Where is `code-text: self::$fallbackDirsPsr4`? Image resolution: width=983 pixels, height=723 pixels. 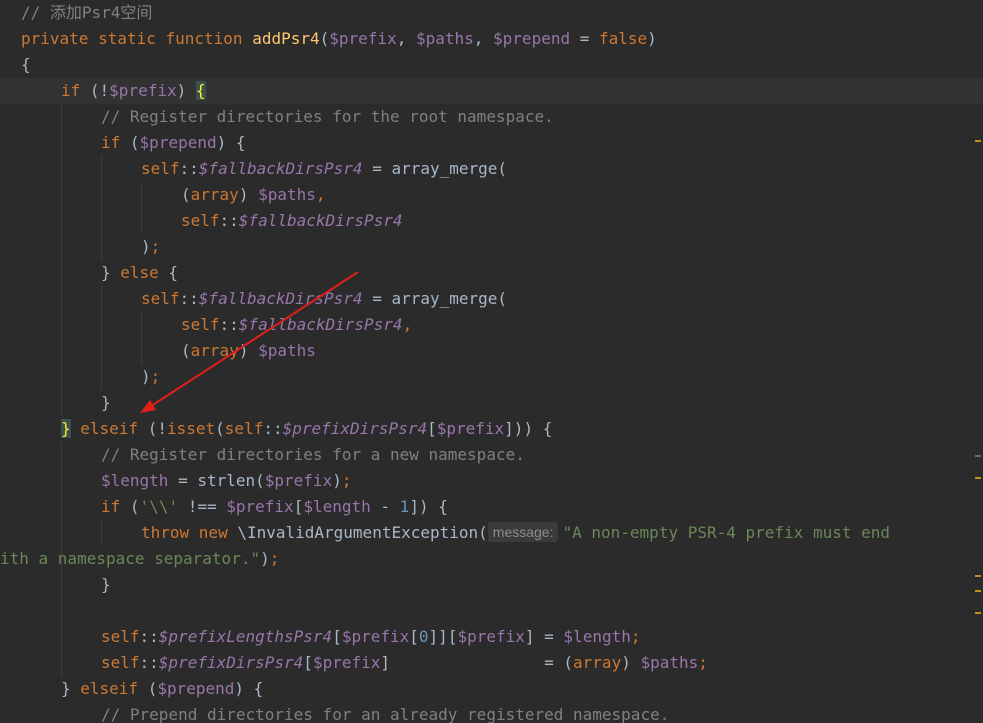
code-text: self::$fallbackDirsPsr4 is located at coordinates (292, 221).